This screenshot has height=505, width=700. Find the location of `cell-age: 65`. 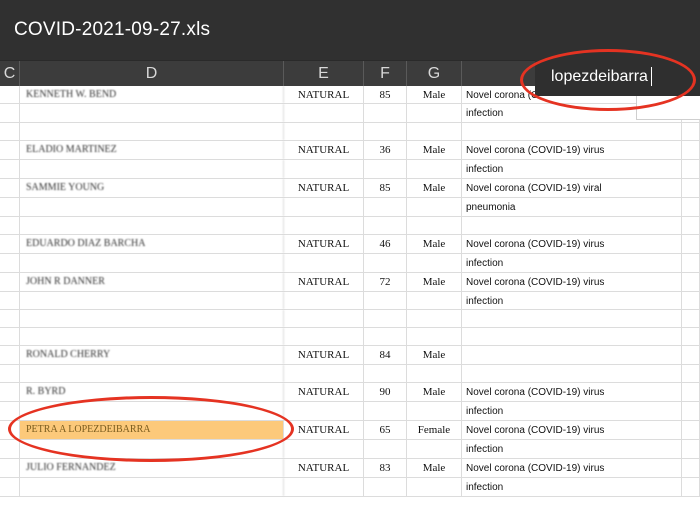

cell-age: 65 is located at coordinates (385, 430).